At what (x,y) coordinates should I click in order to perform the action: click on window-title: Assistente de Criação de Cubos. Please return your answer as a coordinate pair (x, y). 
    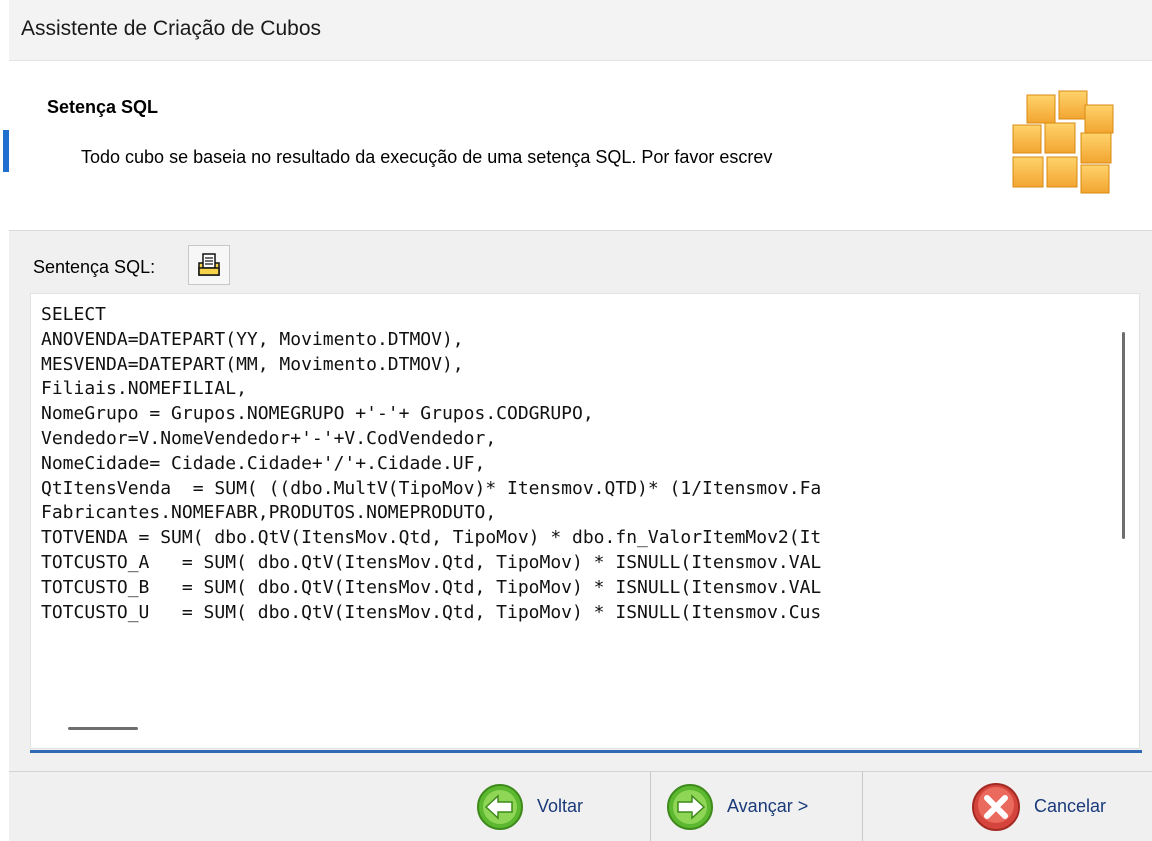
    Looking at the image, I should click on (171, 28).